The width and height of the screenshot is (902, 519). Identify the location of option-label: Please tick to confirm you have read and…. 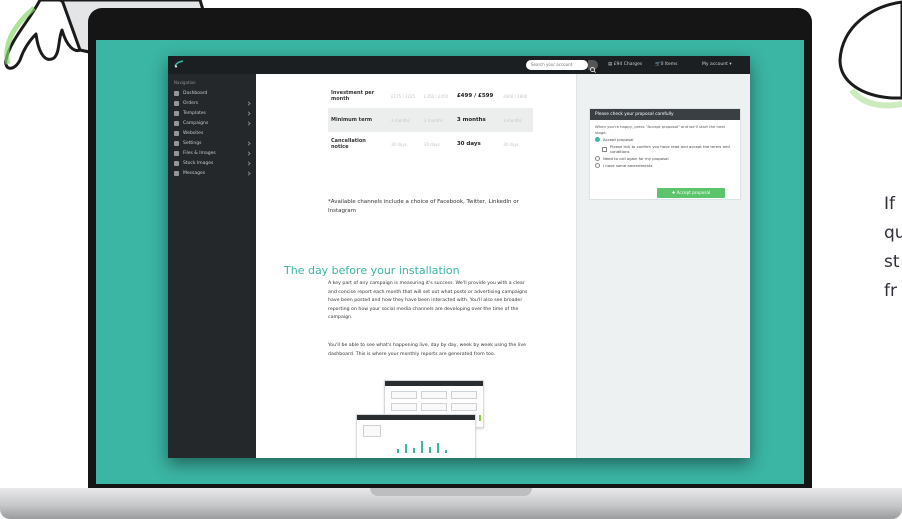
(670, 149).